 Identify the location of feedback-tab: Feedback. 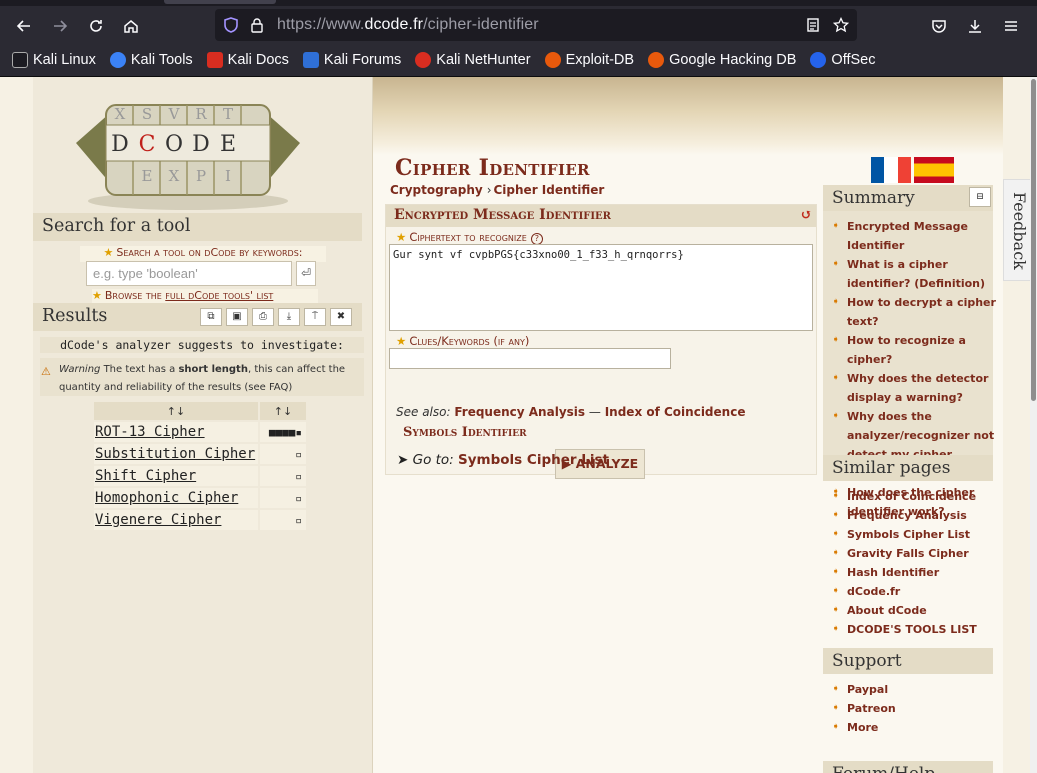
(1018, 230).